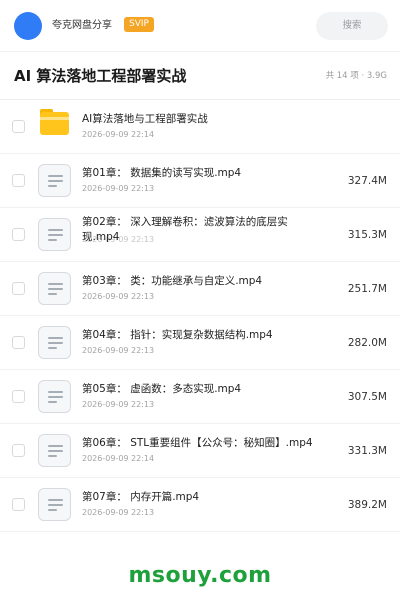  Describe the element at coordinates (54, 122) in the screenshot. I see `folder-icon` at that location.